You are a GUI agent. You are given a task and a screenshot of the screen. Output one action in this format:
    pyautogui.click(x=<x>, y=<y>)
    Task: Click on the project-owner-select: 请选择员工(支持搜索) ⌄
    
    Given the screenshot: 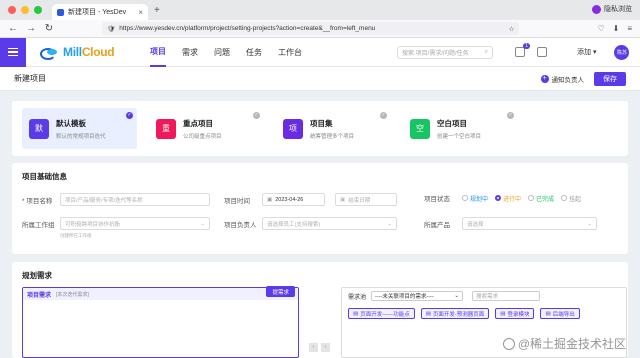 What is the action you would take?
    pyautogui.click(x=329, y=223)
    